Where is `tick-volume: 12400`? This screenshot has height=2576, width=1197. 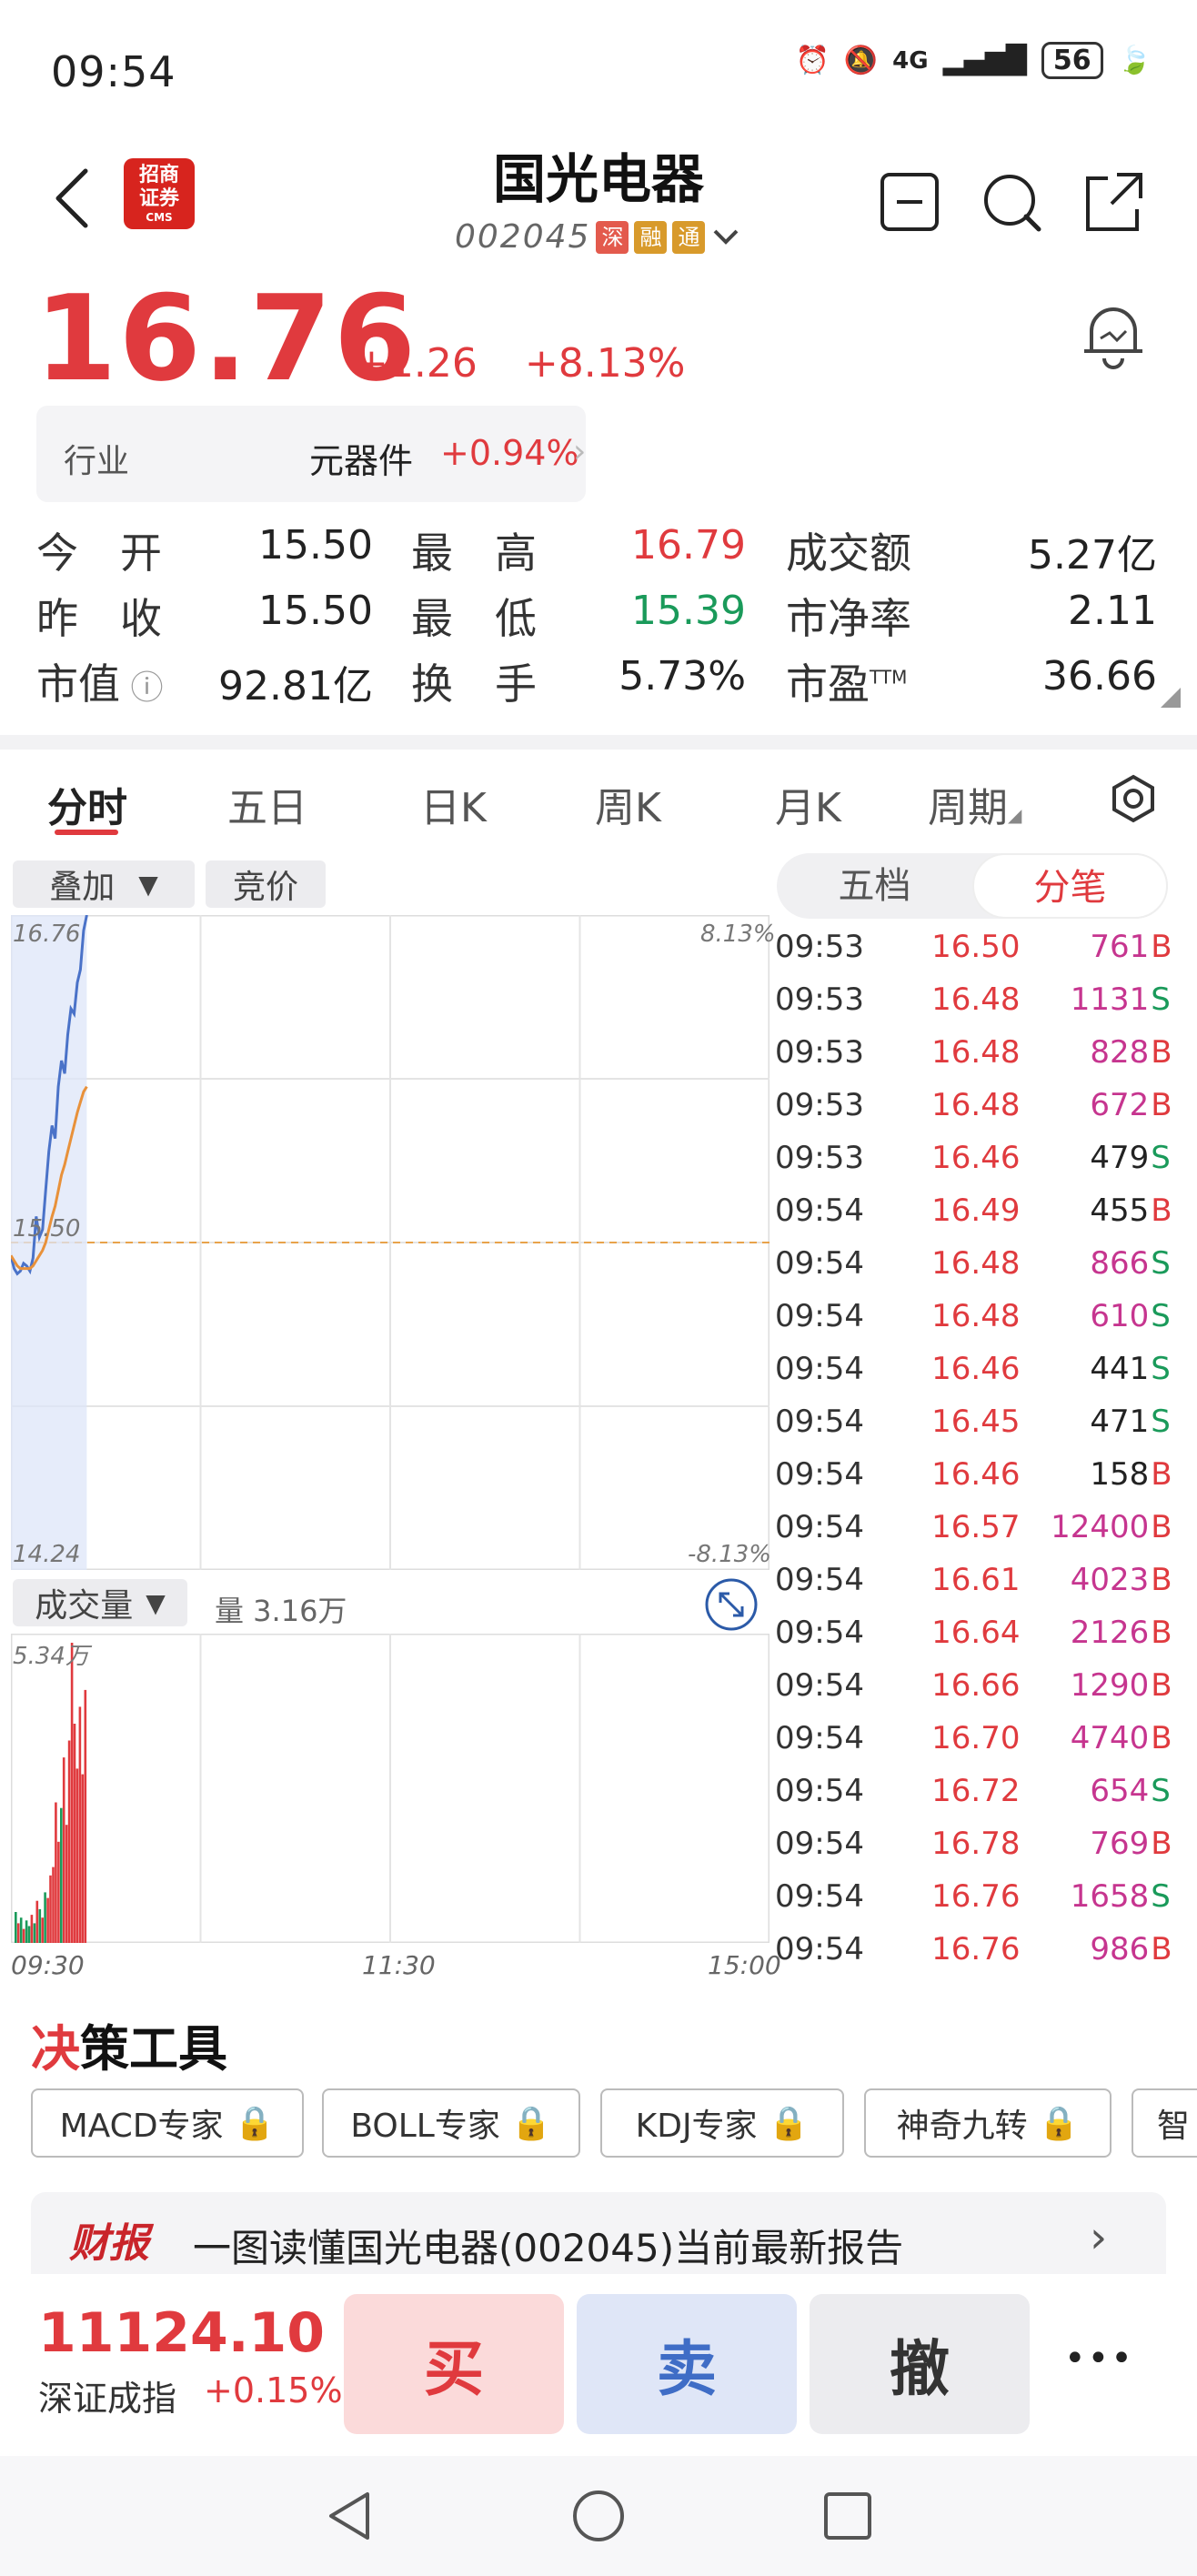
tick-volume: 12400 is located at coordinates (1100, 1527).